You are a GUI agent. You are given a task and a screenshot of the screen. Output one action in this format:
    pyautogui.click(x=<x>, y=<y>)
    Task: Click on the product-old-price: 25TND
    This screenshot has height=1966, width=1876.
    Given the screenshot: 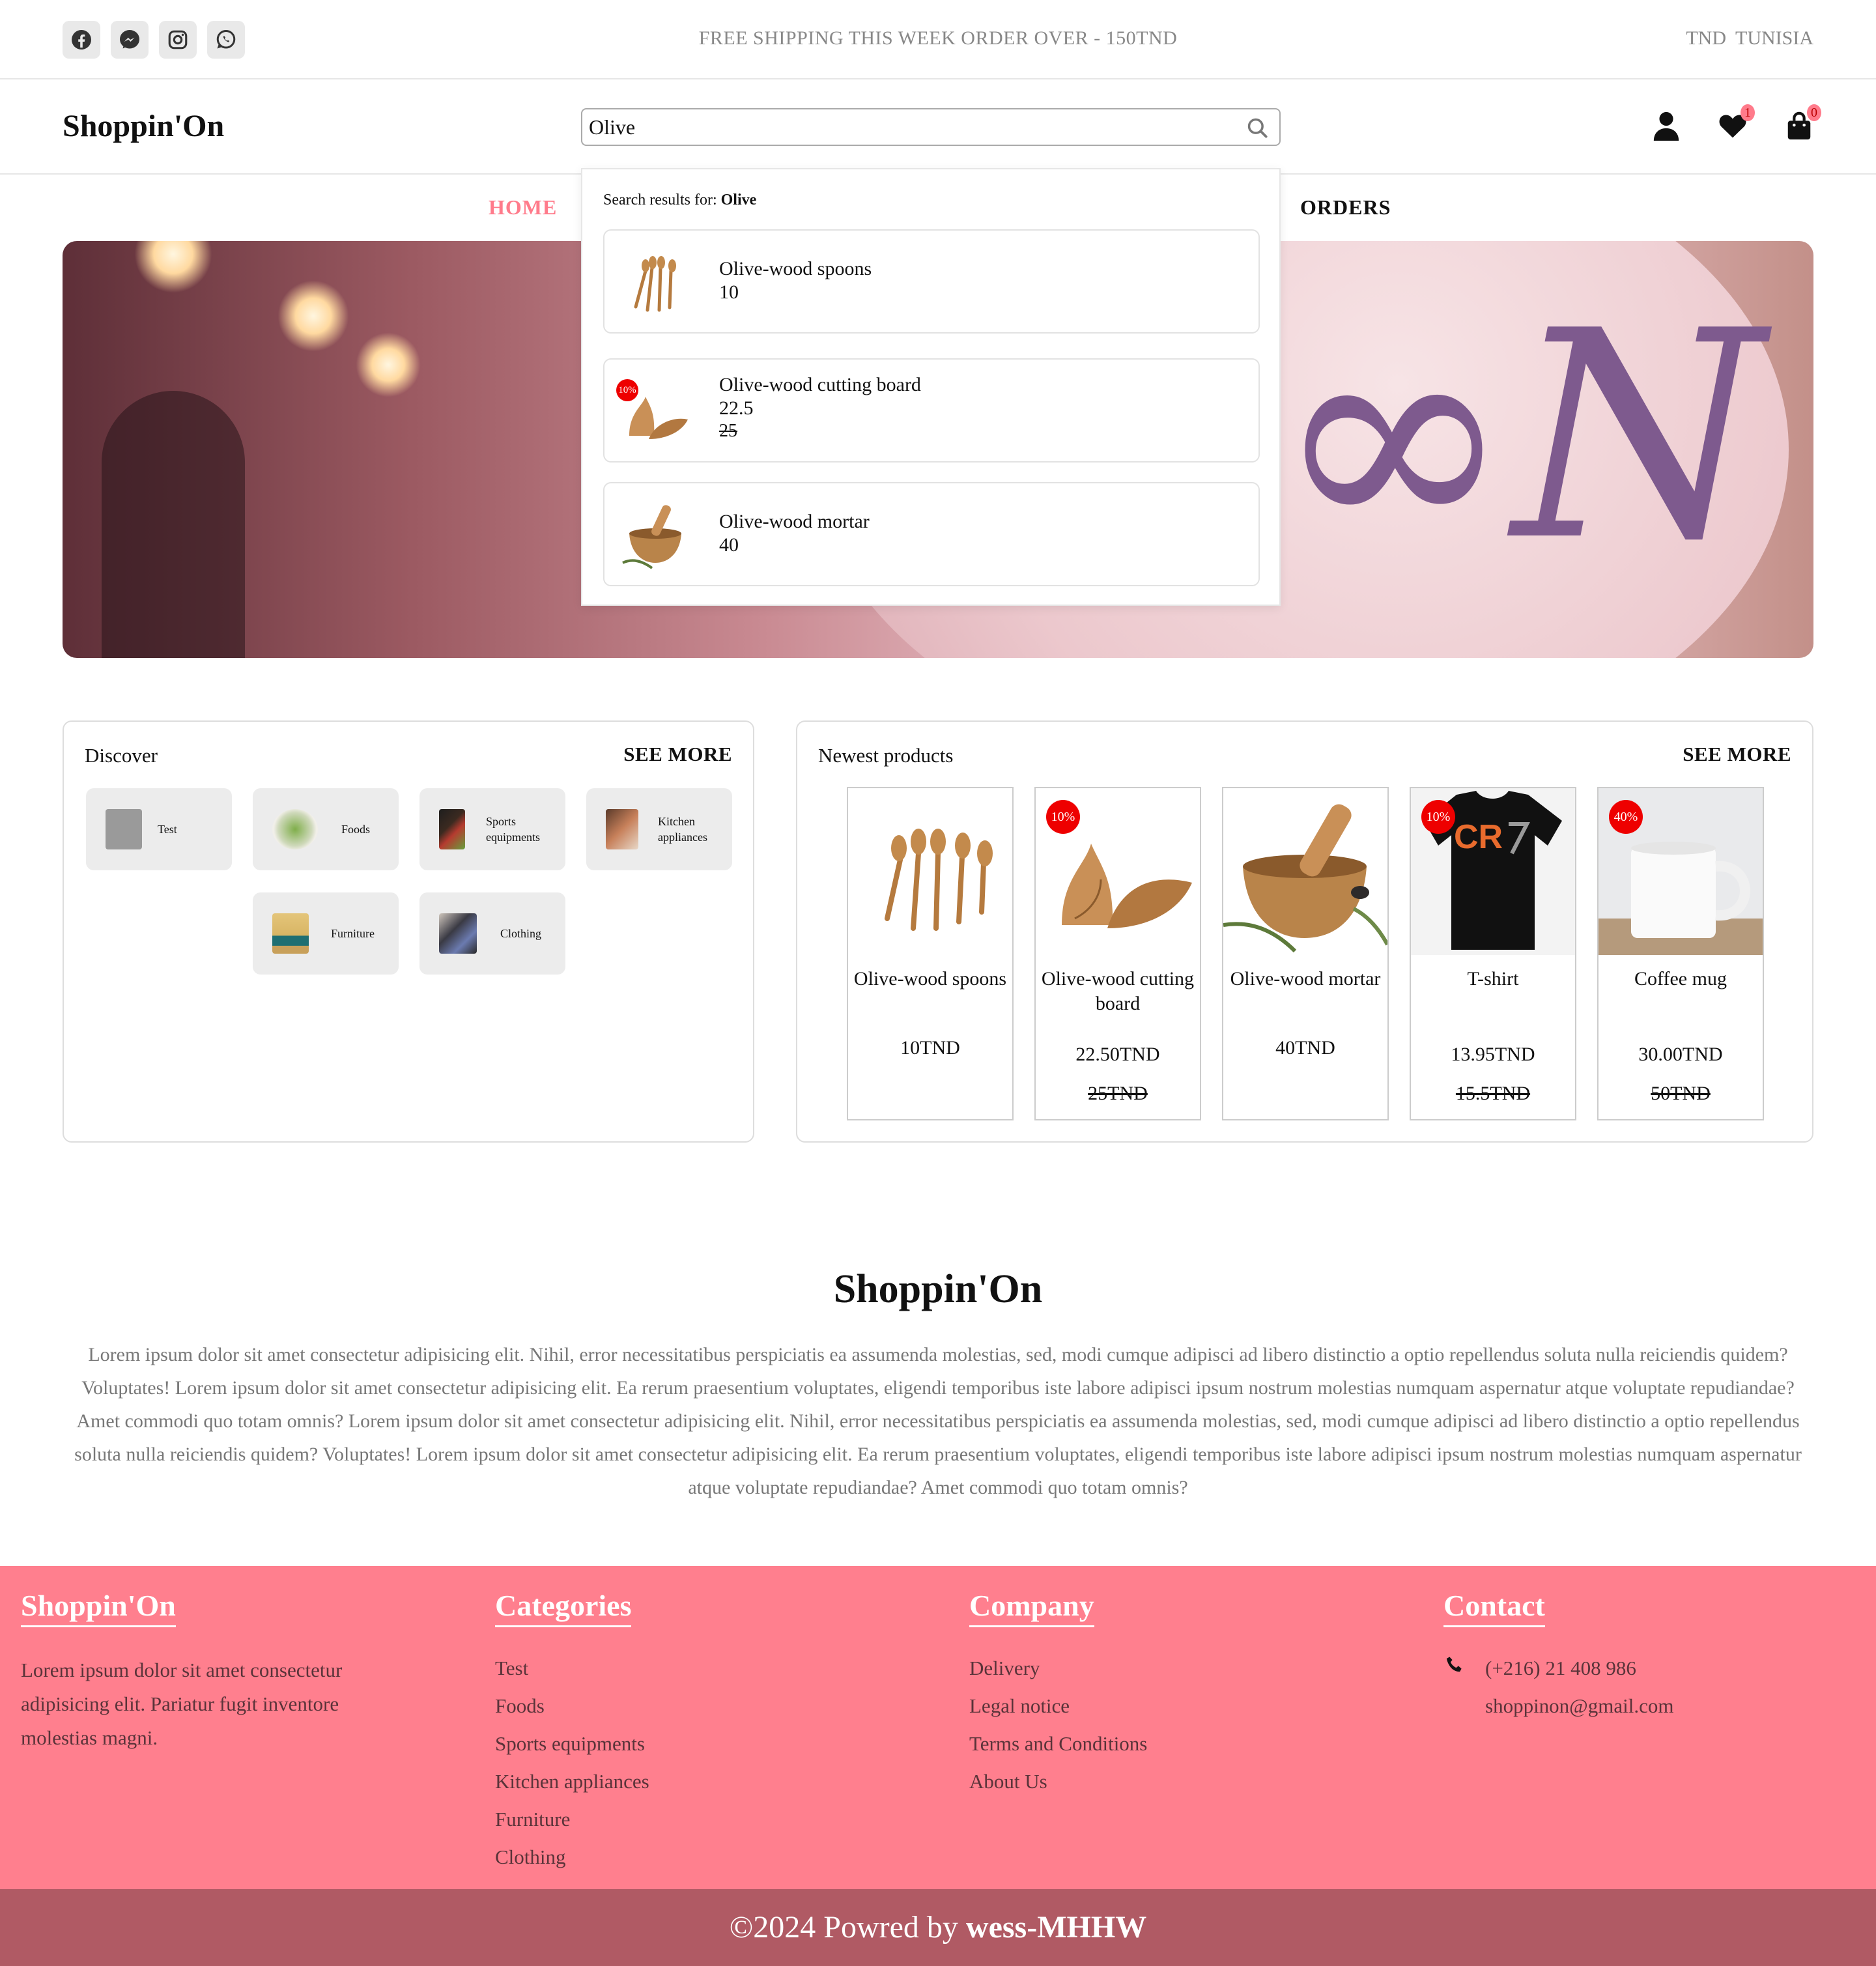 What is the action you would take?
    pyautogui.click(x=1118, y=1093)
    